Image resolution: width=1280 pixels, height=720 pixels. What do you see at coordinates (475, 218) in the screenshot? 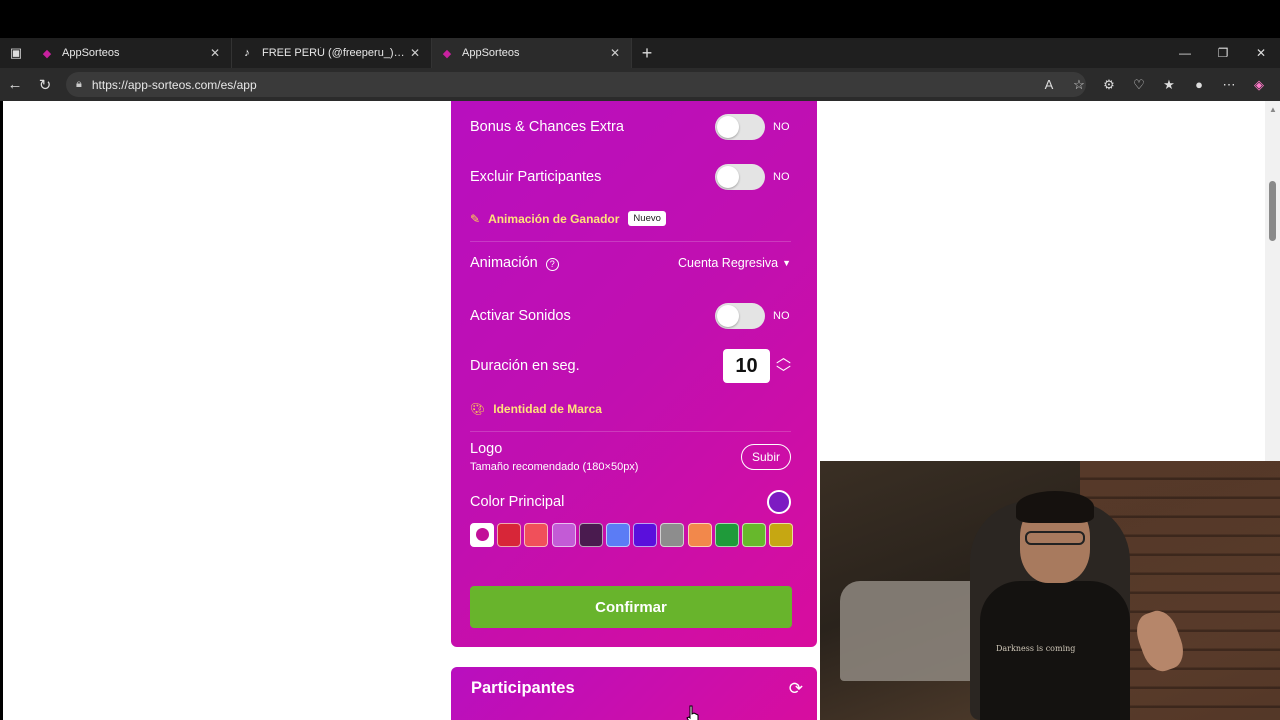
I see `pencil-icon: ✎` at bounding box center [475, 218].